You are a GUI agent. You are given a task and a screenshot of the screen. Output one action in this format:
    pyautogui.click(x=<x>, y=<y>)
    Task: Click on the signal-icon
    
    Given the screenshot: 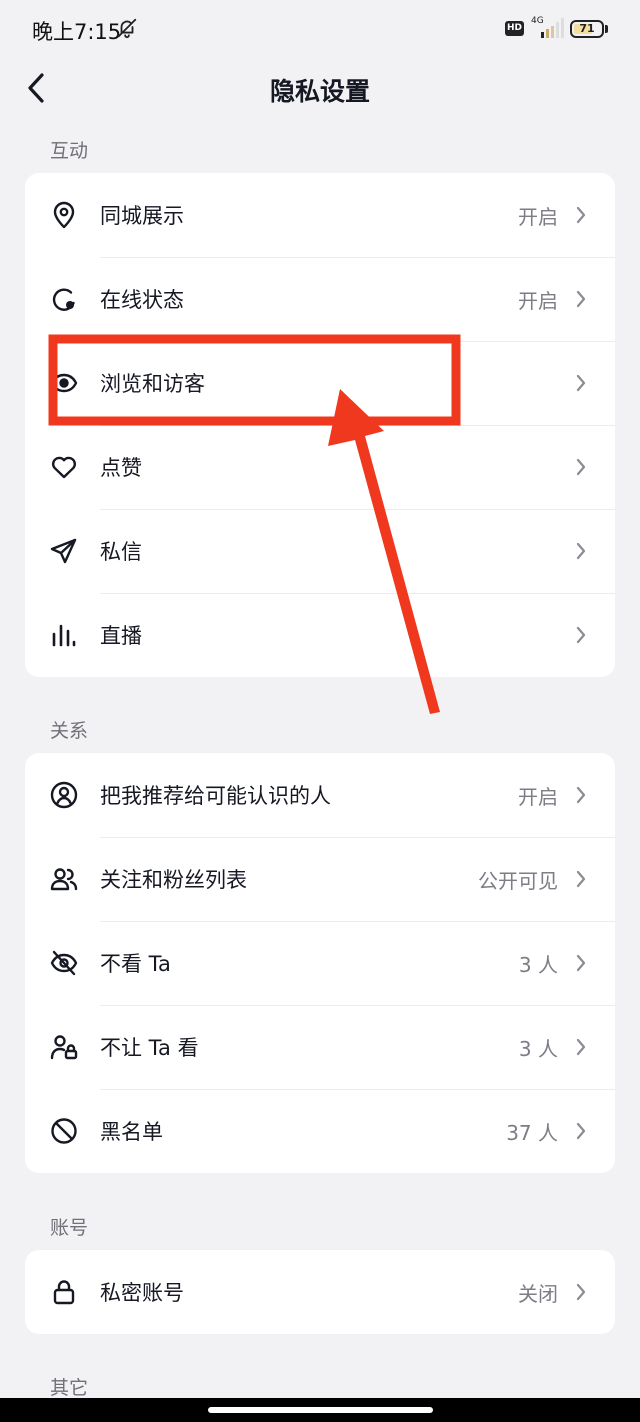 What is the action you would take?
    pyautogui.click(x=552, y=28)
    